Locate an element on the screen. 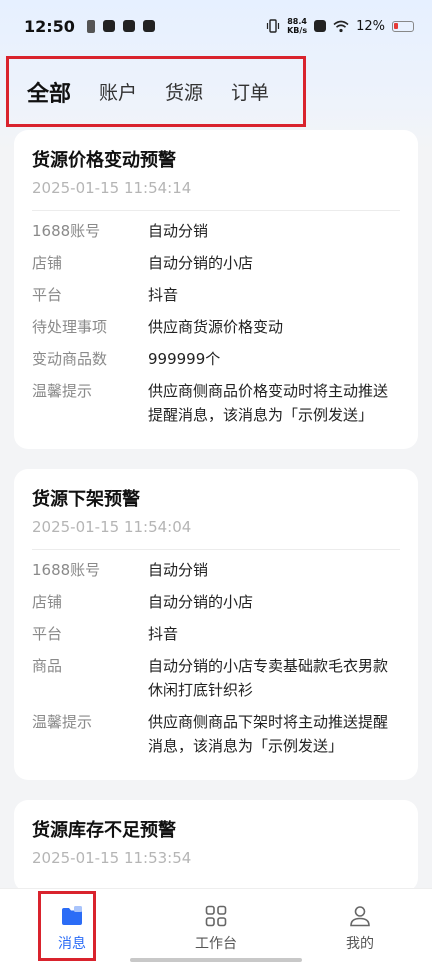 This screenshot has height=964, width=432. card-title: 货源库存不足预警 is located at coordinates (104, 830).